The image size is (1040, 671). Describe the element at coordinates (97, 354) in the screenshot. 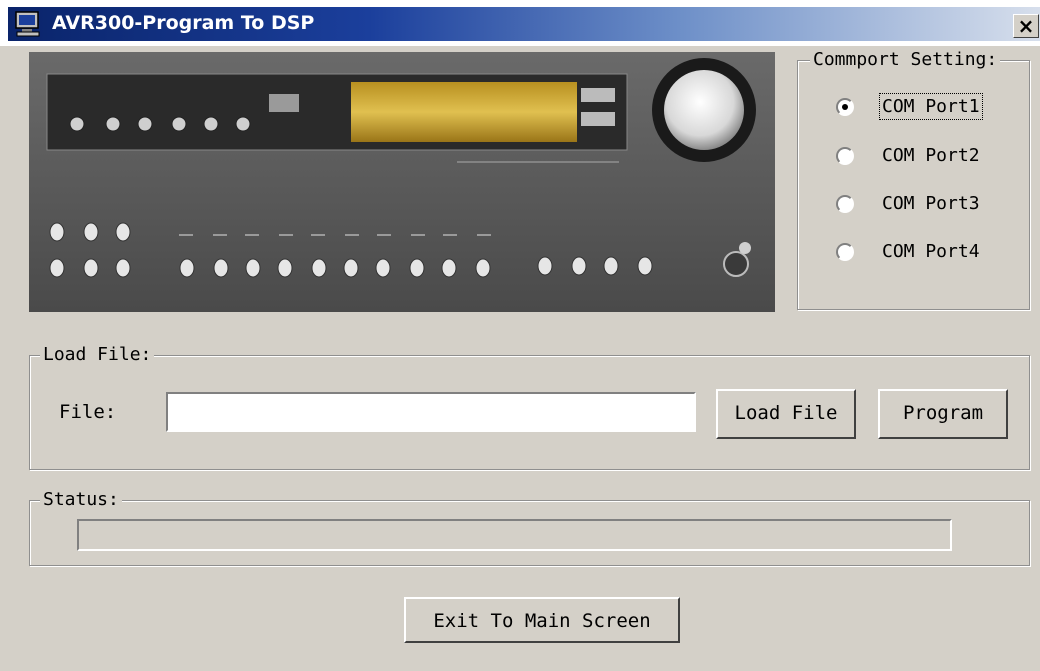

I see `load-file-legend: Load File:` at that location.